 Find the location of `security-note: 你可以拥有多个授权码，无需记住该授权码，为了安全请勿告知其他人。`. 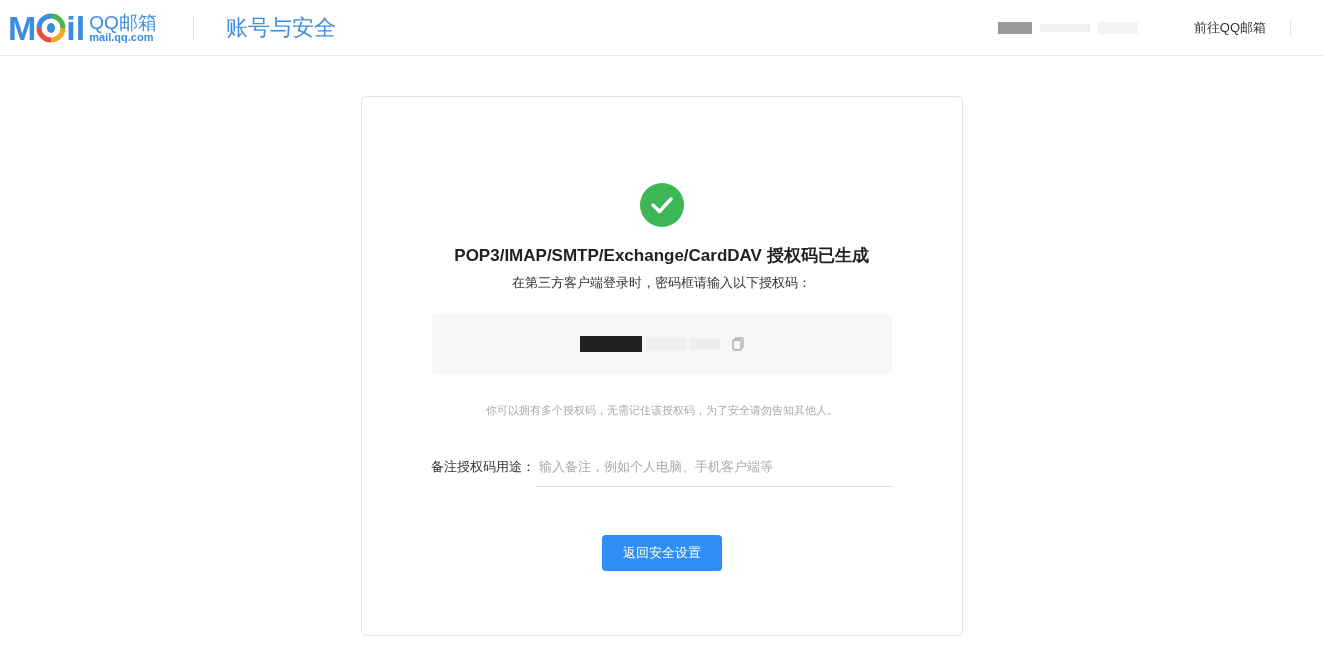

security-note: 你可以拥有多个授权码，无需记住该授权码，为了安全请勿告知其他人。 is located at coordinates (661, 410).